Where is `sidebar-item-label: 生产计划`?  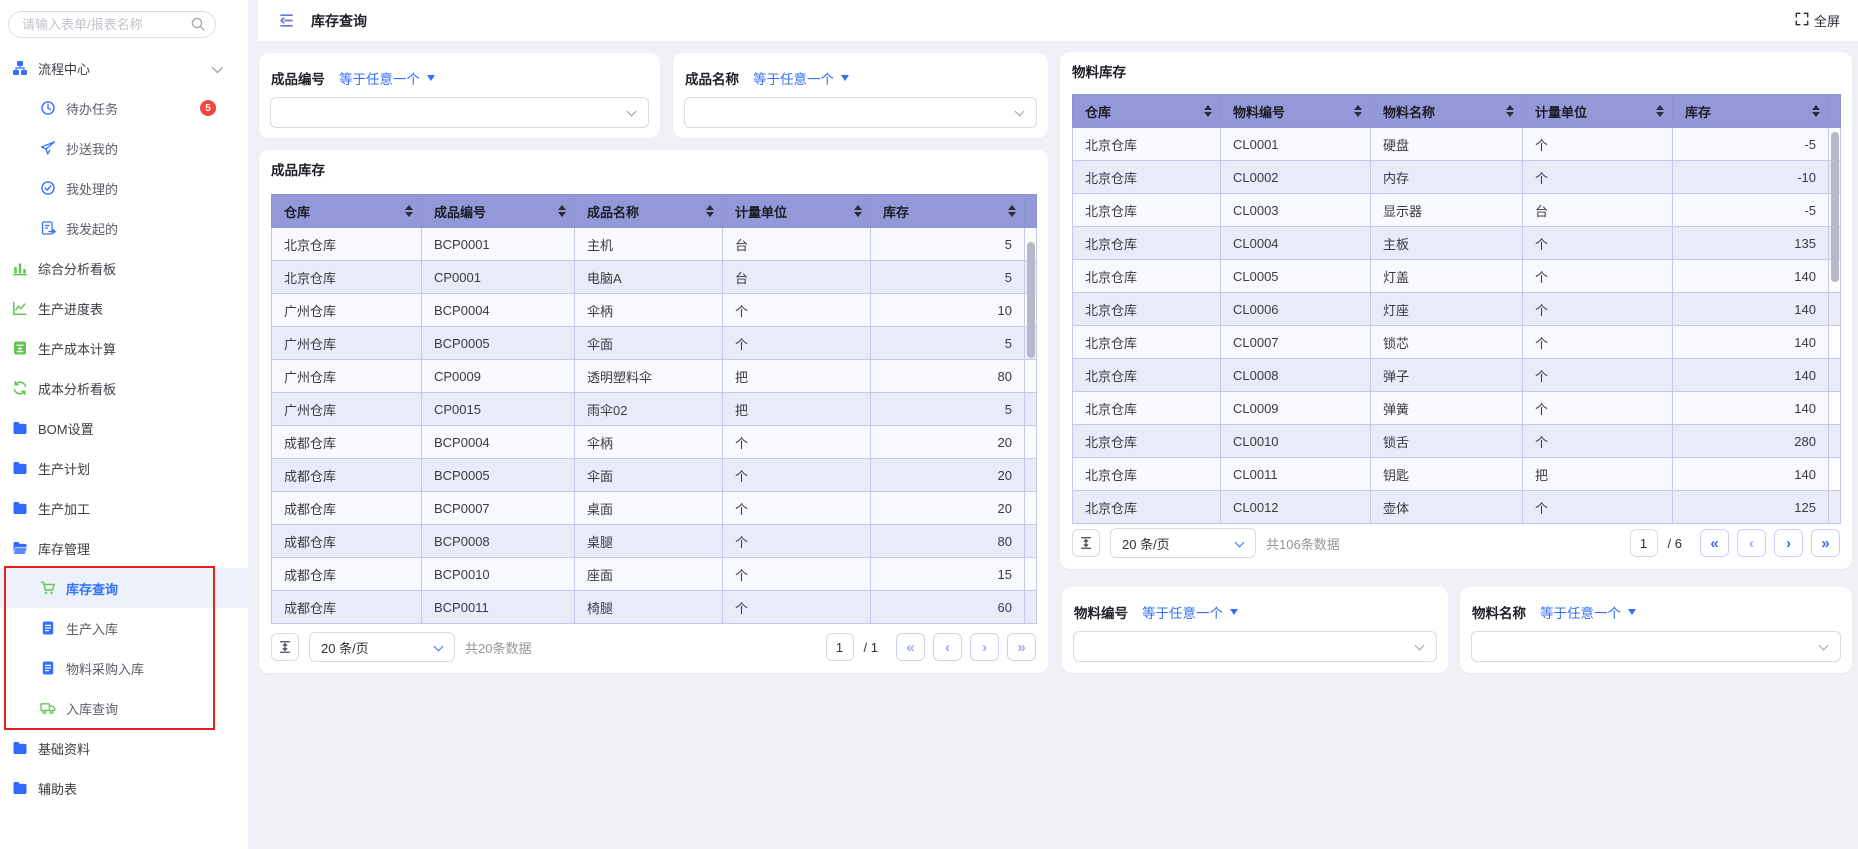 sidebar-item-label: 生产计划 is located at coordinates (64, 469).